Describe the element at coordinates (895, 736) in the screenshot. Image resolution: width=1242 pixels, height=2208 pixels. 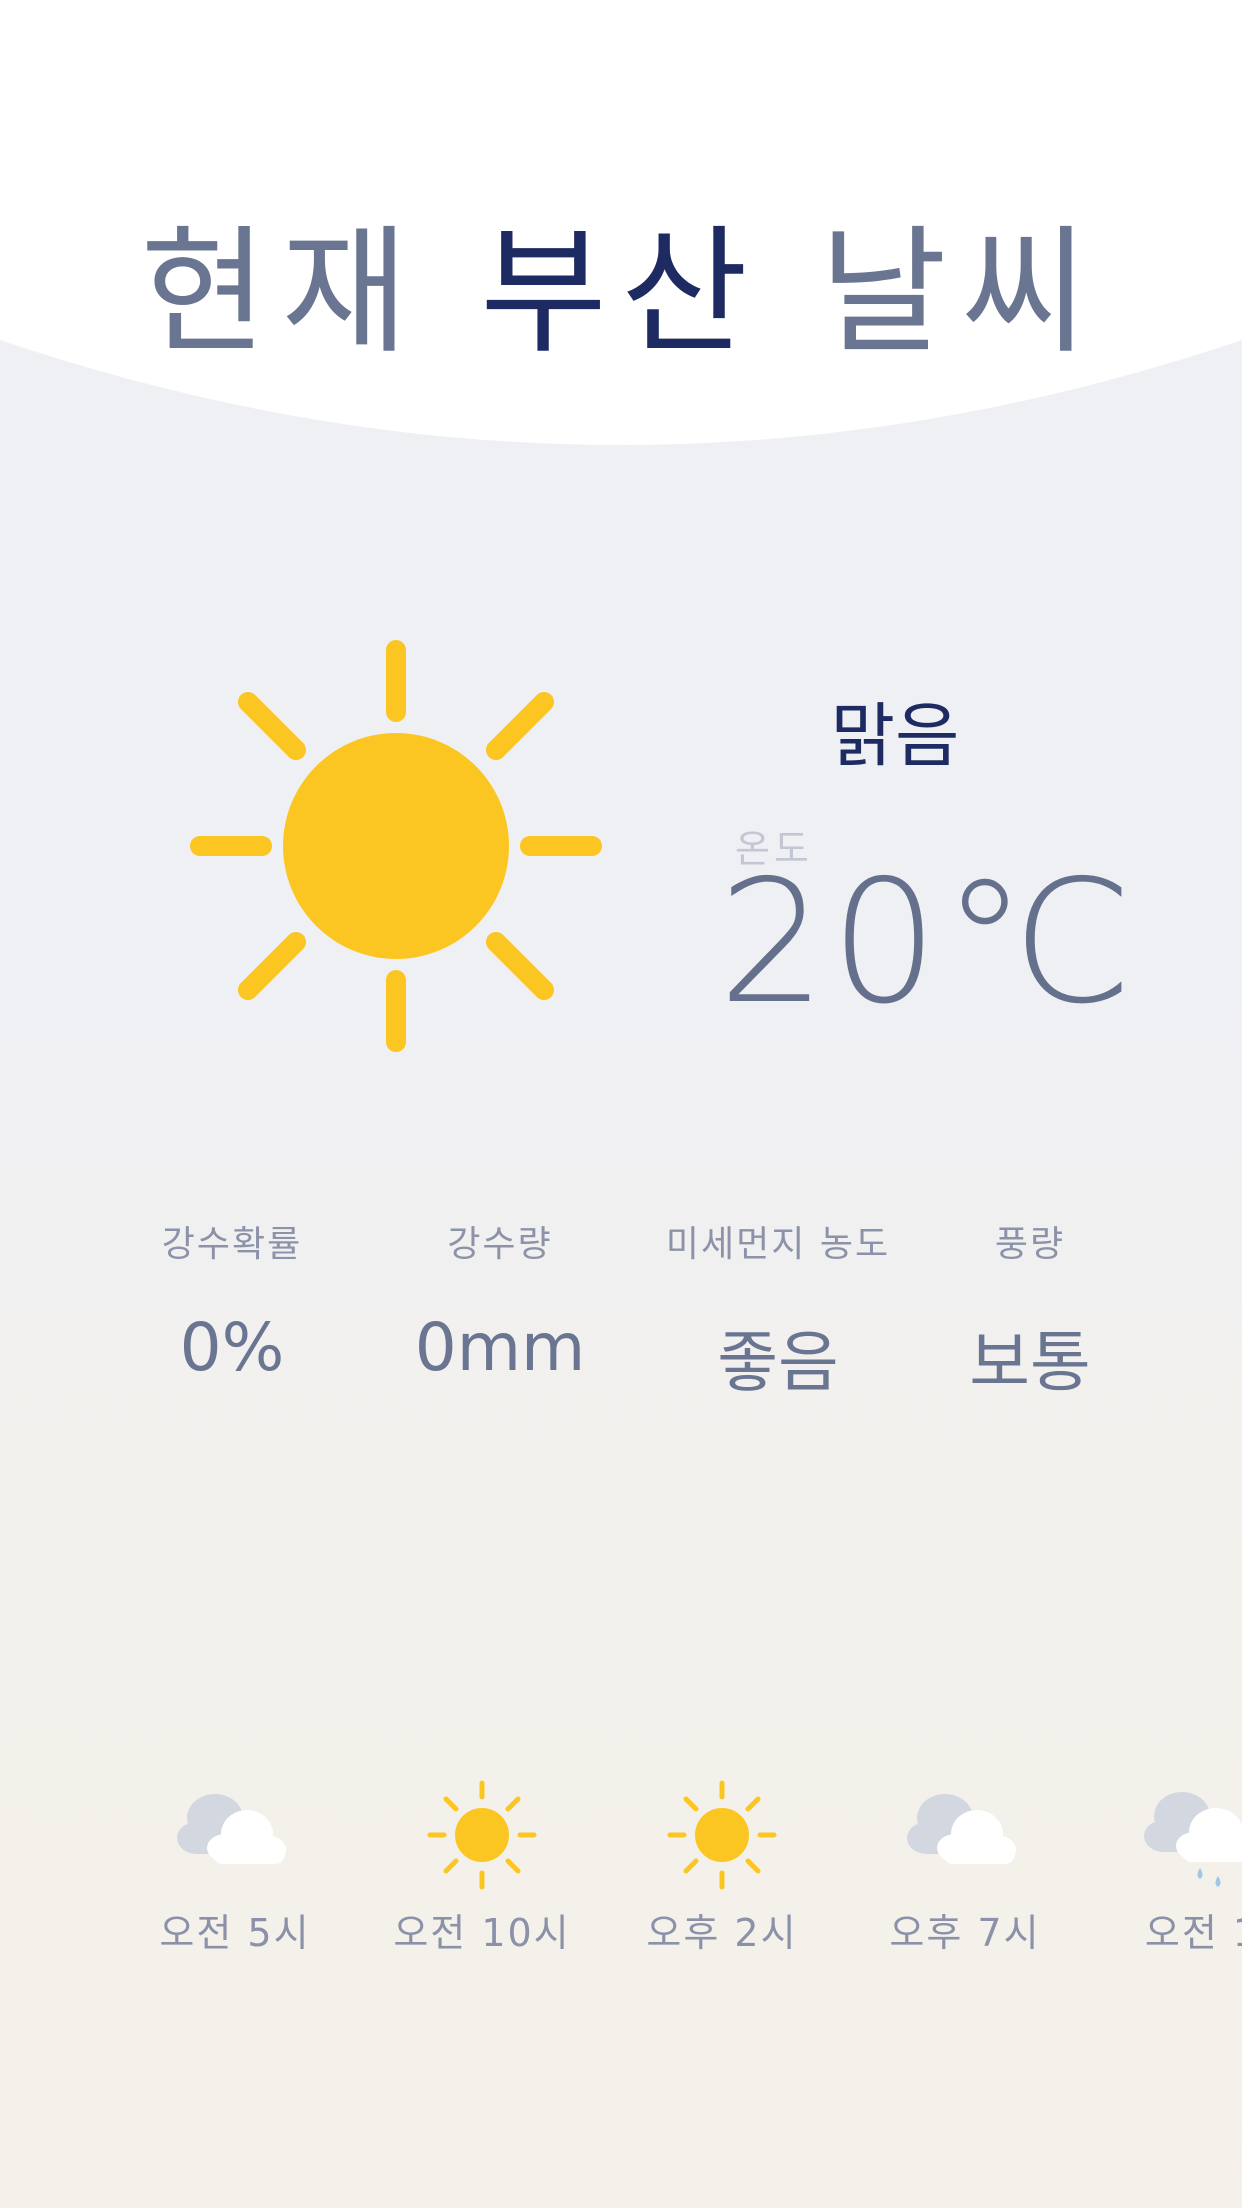
I see `weather-condition: 맑음` at that location.